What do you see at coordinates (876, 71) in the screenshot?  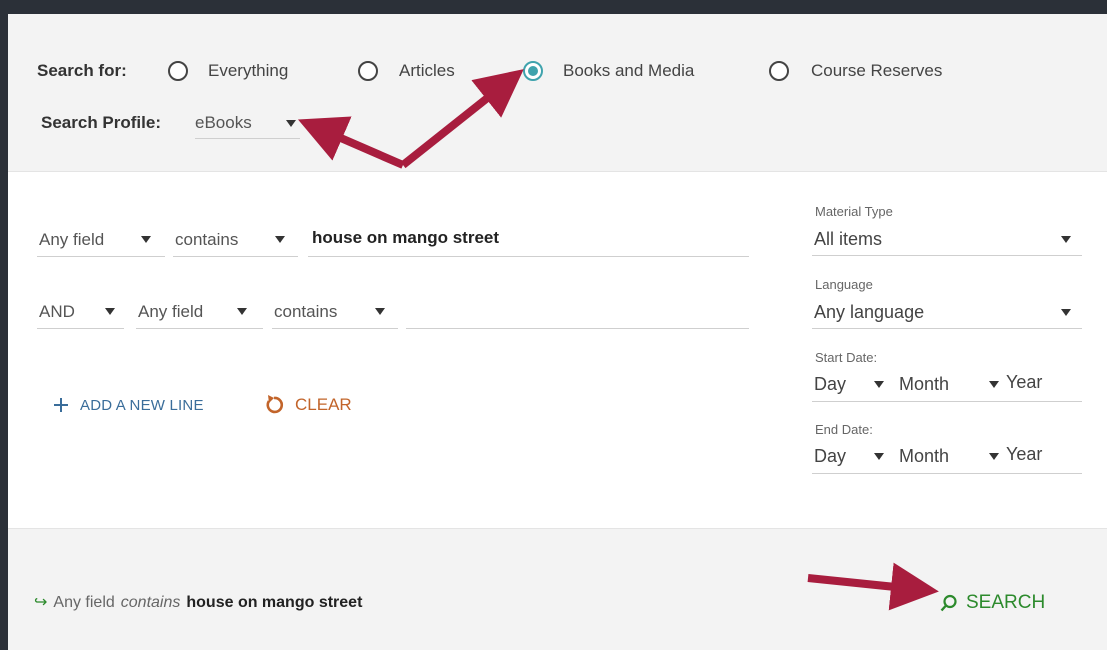 I see `radio-course-reserves-label: Course Reserves` at bounding box center [876, 71].